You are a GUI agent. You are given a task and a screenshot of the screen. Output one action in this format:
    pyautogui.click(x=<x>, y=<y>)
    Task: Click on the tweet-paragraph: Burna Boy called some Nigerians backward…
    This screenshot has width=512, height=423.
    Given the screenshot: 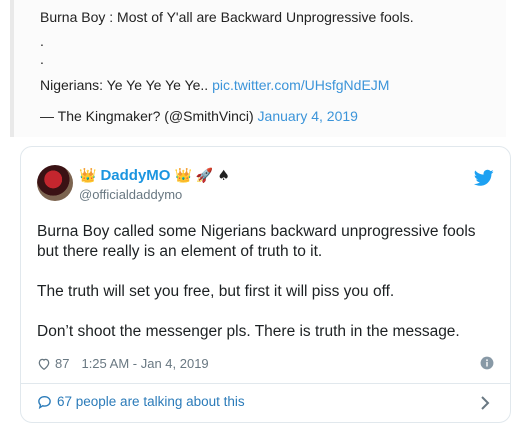 What is the action you would take?
    pyautogui.click(x=256, y=241)
    